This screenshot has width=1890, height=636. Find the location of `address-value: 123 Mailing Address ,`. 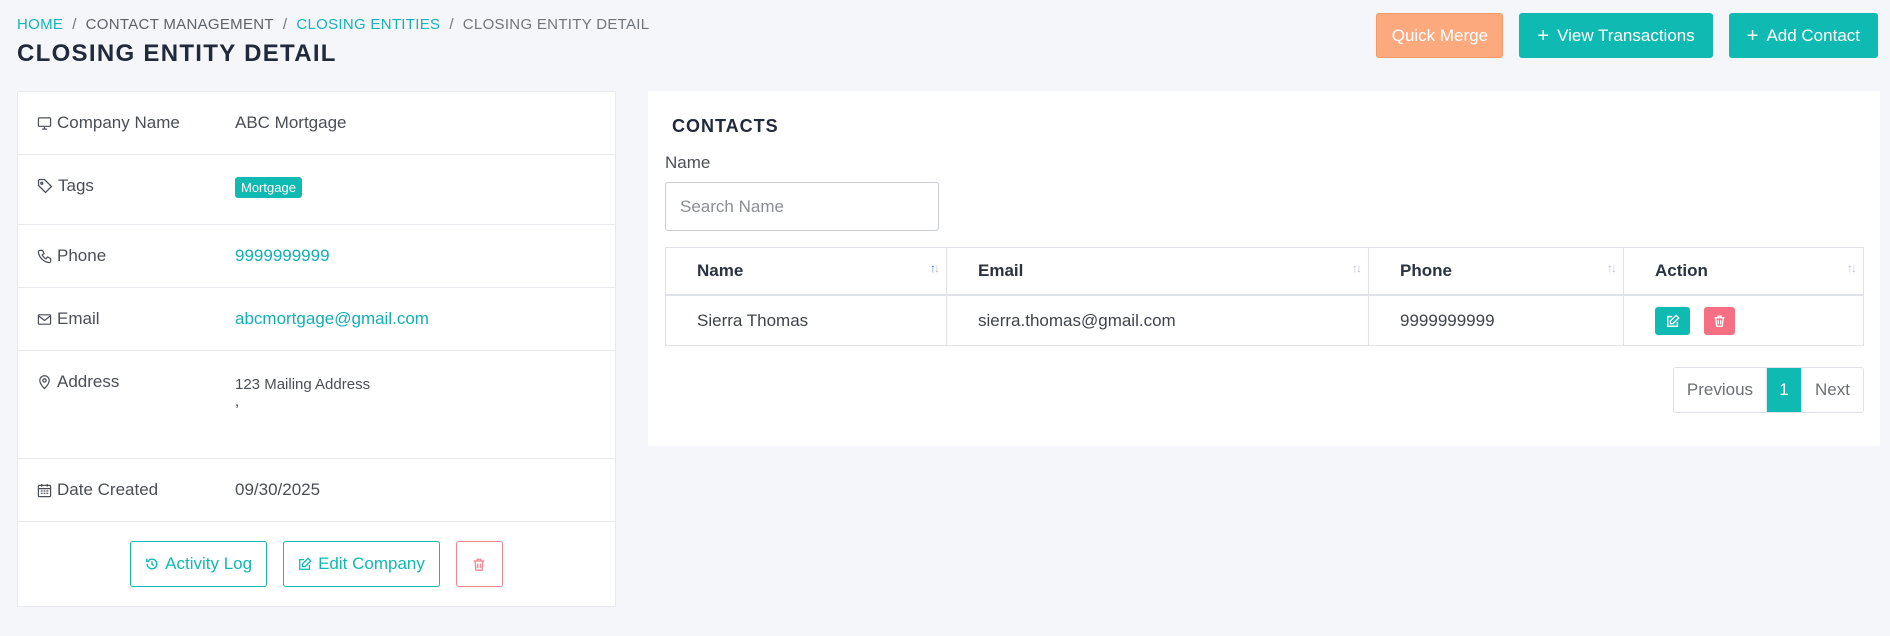

address-value: 123 Mailing Address , is located at coordinates (302, 393).